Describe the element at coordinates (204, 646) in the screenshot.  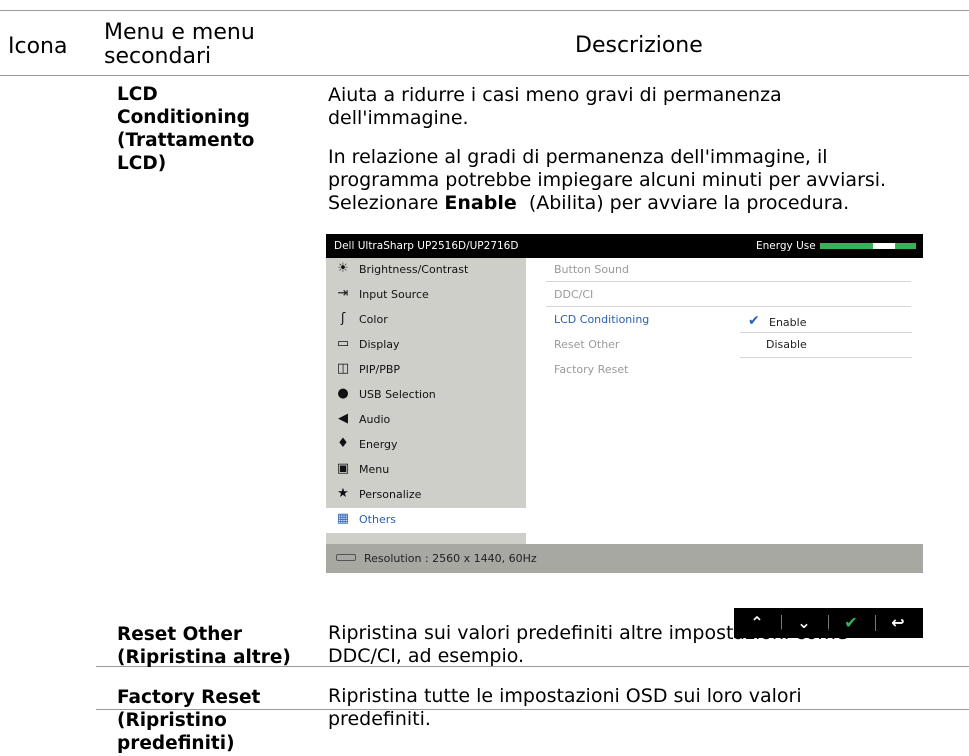
I see `term-reset-other: Reset Other (Ripristina altre)` at that location.